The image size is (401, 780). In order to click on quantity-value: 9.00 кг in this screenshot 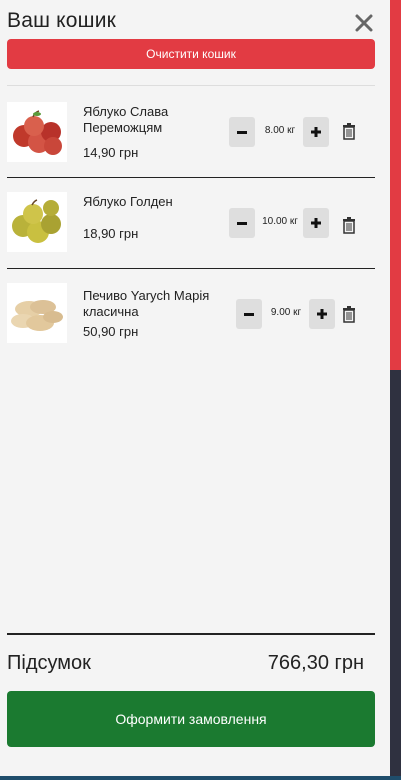, I will do `click(286, 312)`.